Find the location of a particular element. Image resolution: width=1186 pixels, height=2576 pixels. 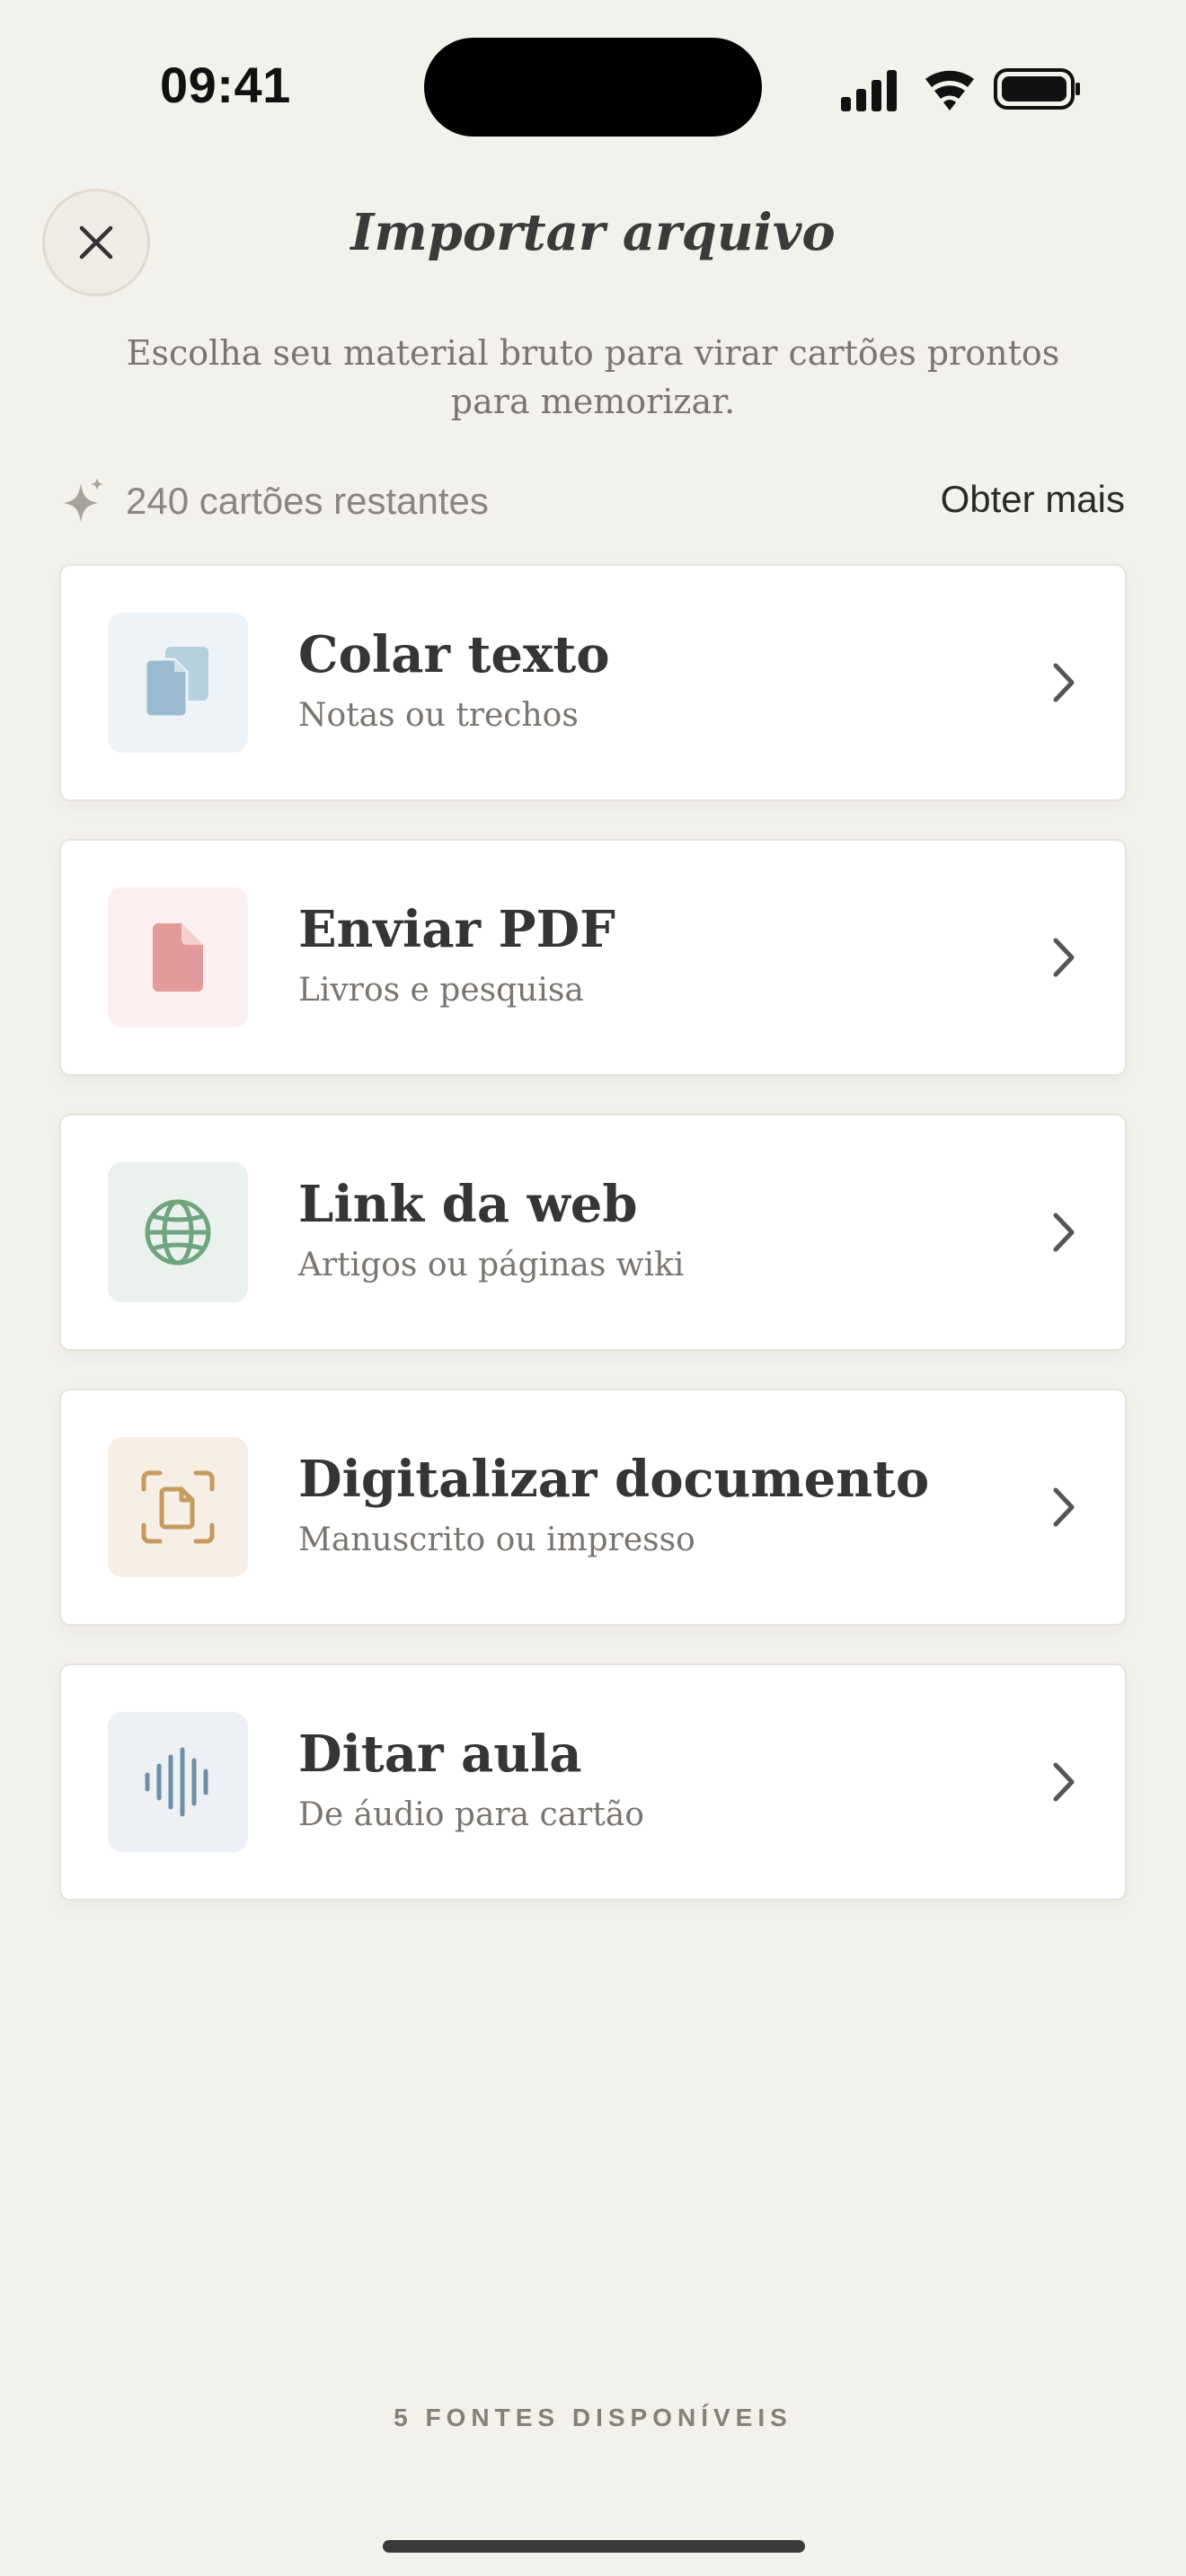

source-card-paste-text: Colar texto Notas ou trechos is located at coordinates (593, 682).